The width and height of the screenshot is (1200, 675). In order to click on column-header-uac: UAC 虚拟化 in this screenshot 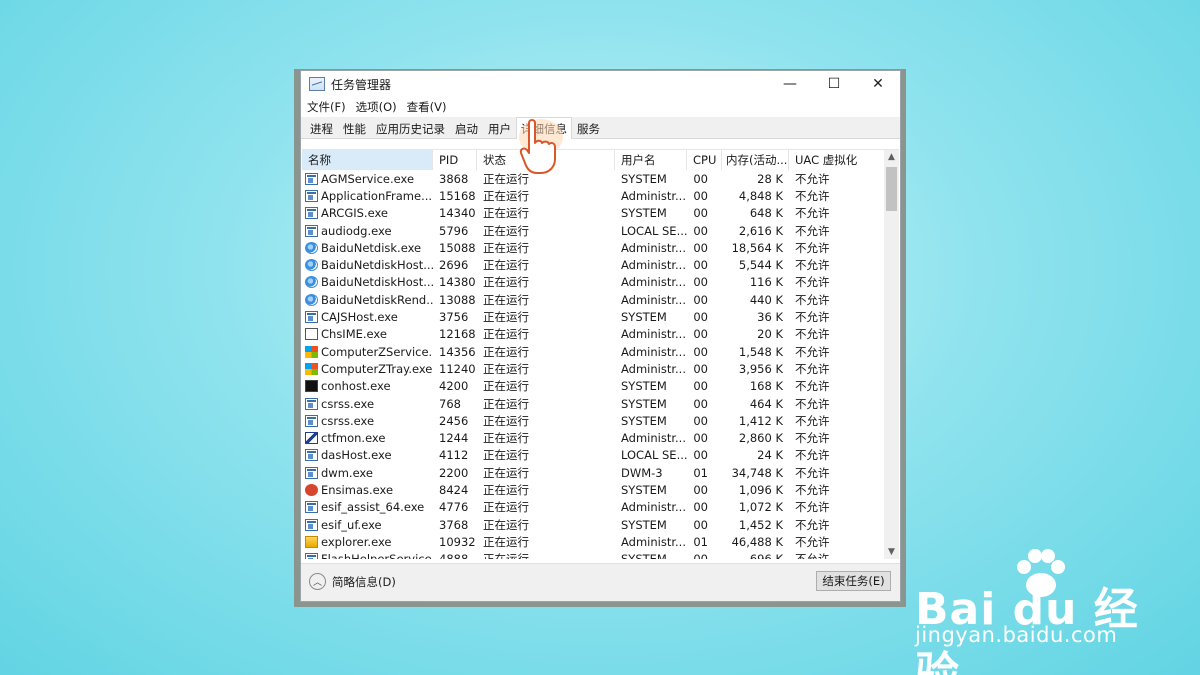, I will do `click(836, 160)`.